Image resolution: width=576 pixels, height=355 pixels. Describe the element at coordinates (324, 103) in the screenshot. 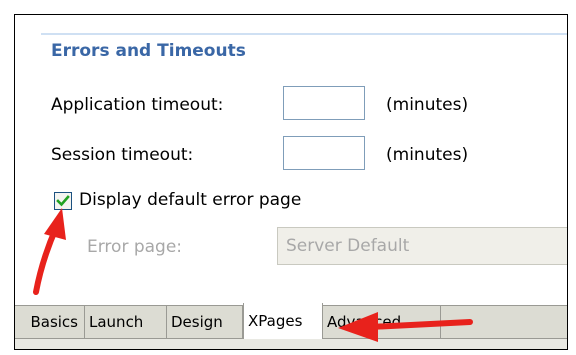

I see `application-timeout-input` at that location.